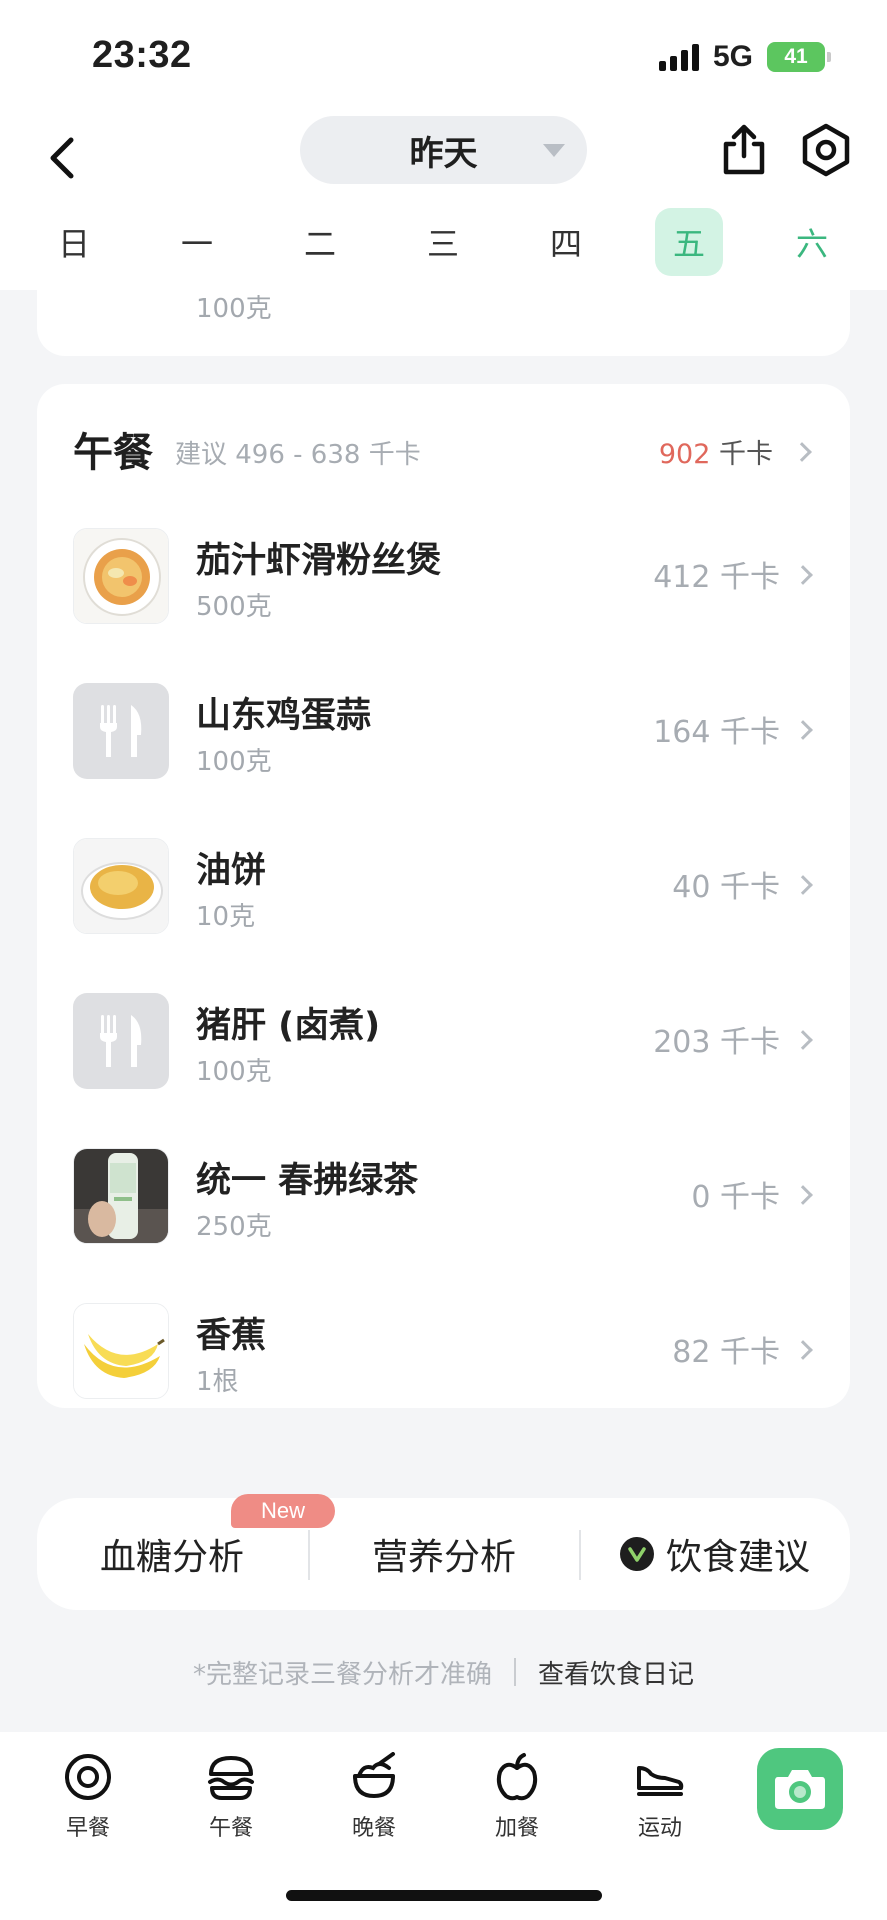  Describe the element at coordinates (87, 1828) in the screenshot. I see `tab-label: 早餐` at that location.